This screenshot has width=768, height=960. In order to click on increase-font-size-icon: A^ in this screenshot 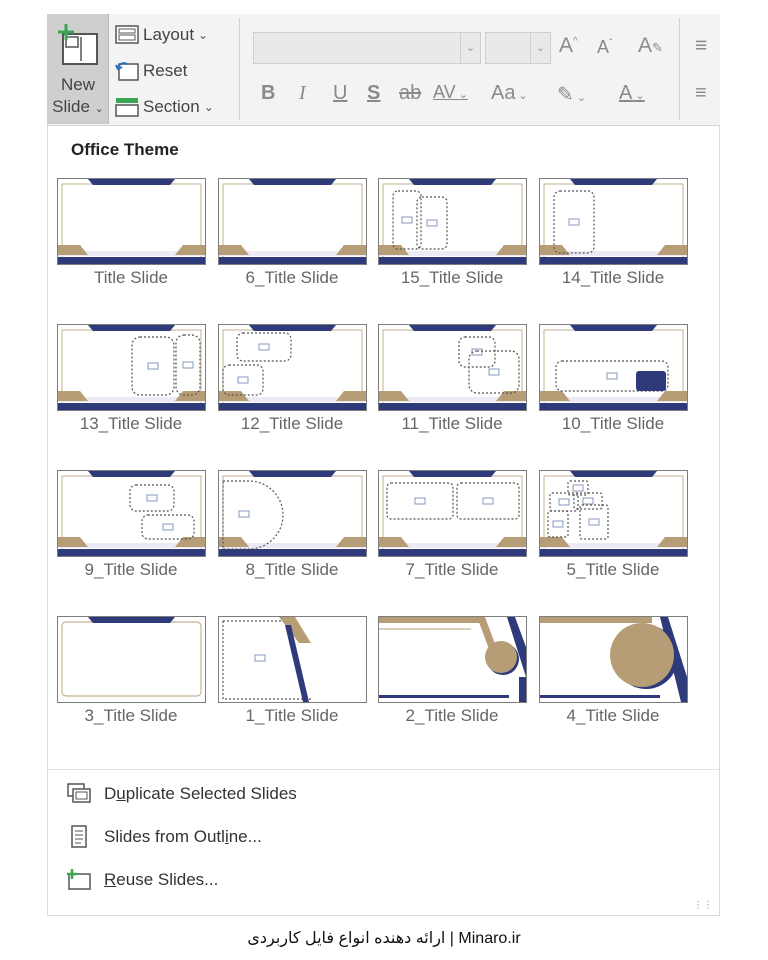, I will do `click(568, 46)`.